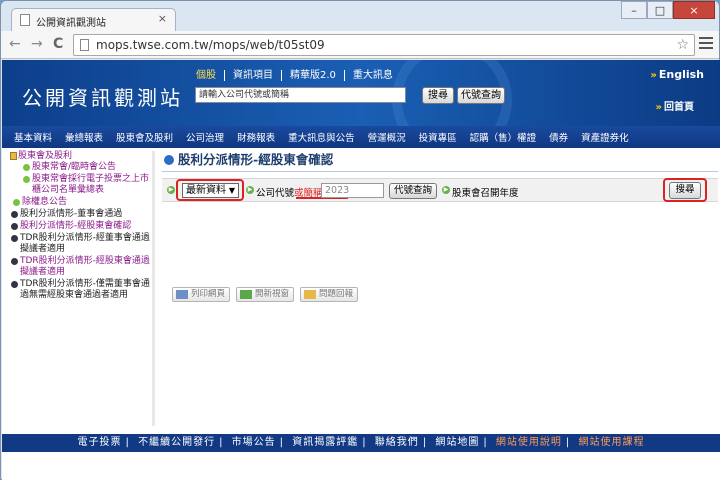 The width and height of the screenshot is (720, 480). I want to click on new-window-button: 開新視窗, so click(265, 294).